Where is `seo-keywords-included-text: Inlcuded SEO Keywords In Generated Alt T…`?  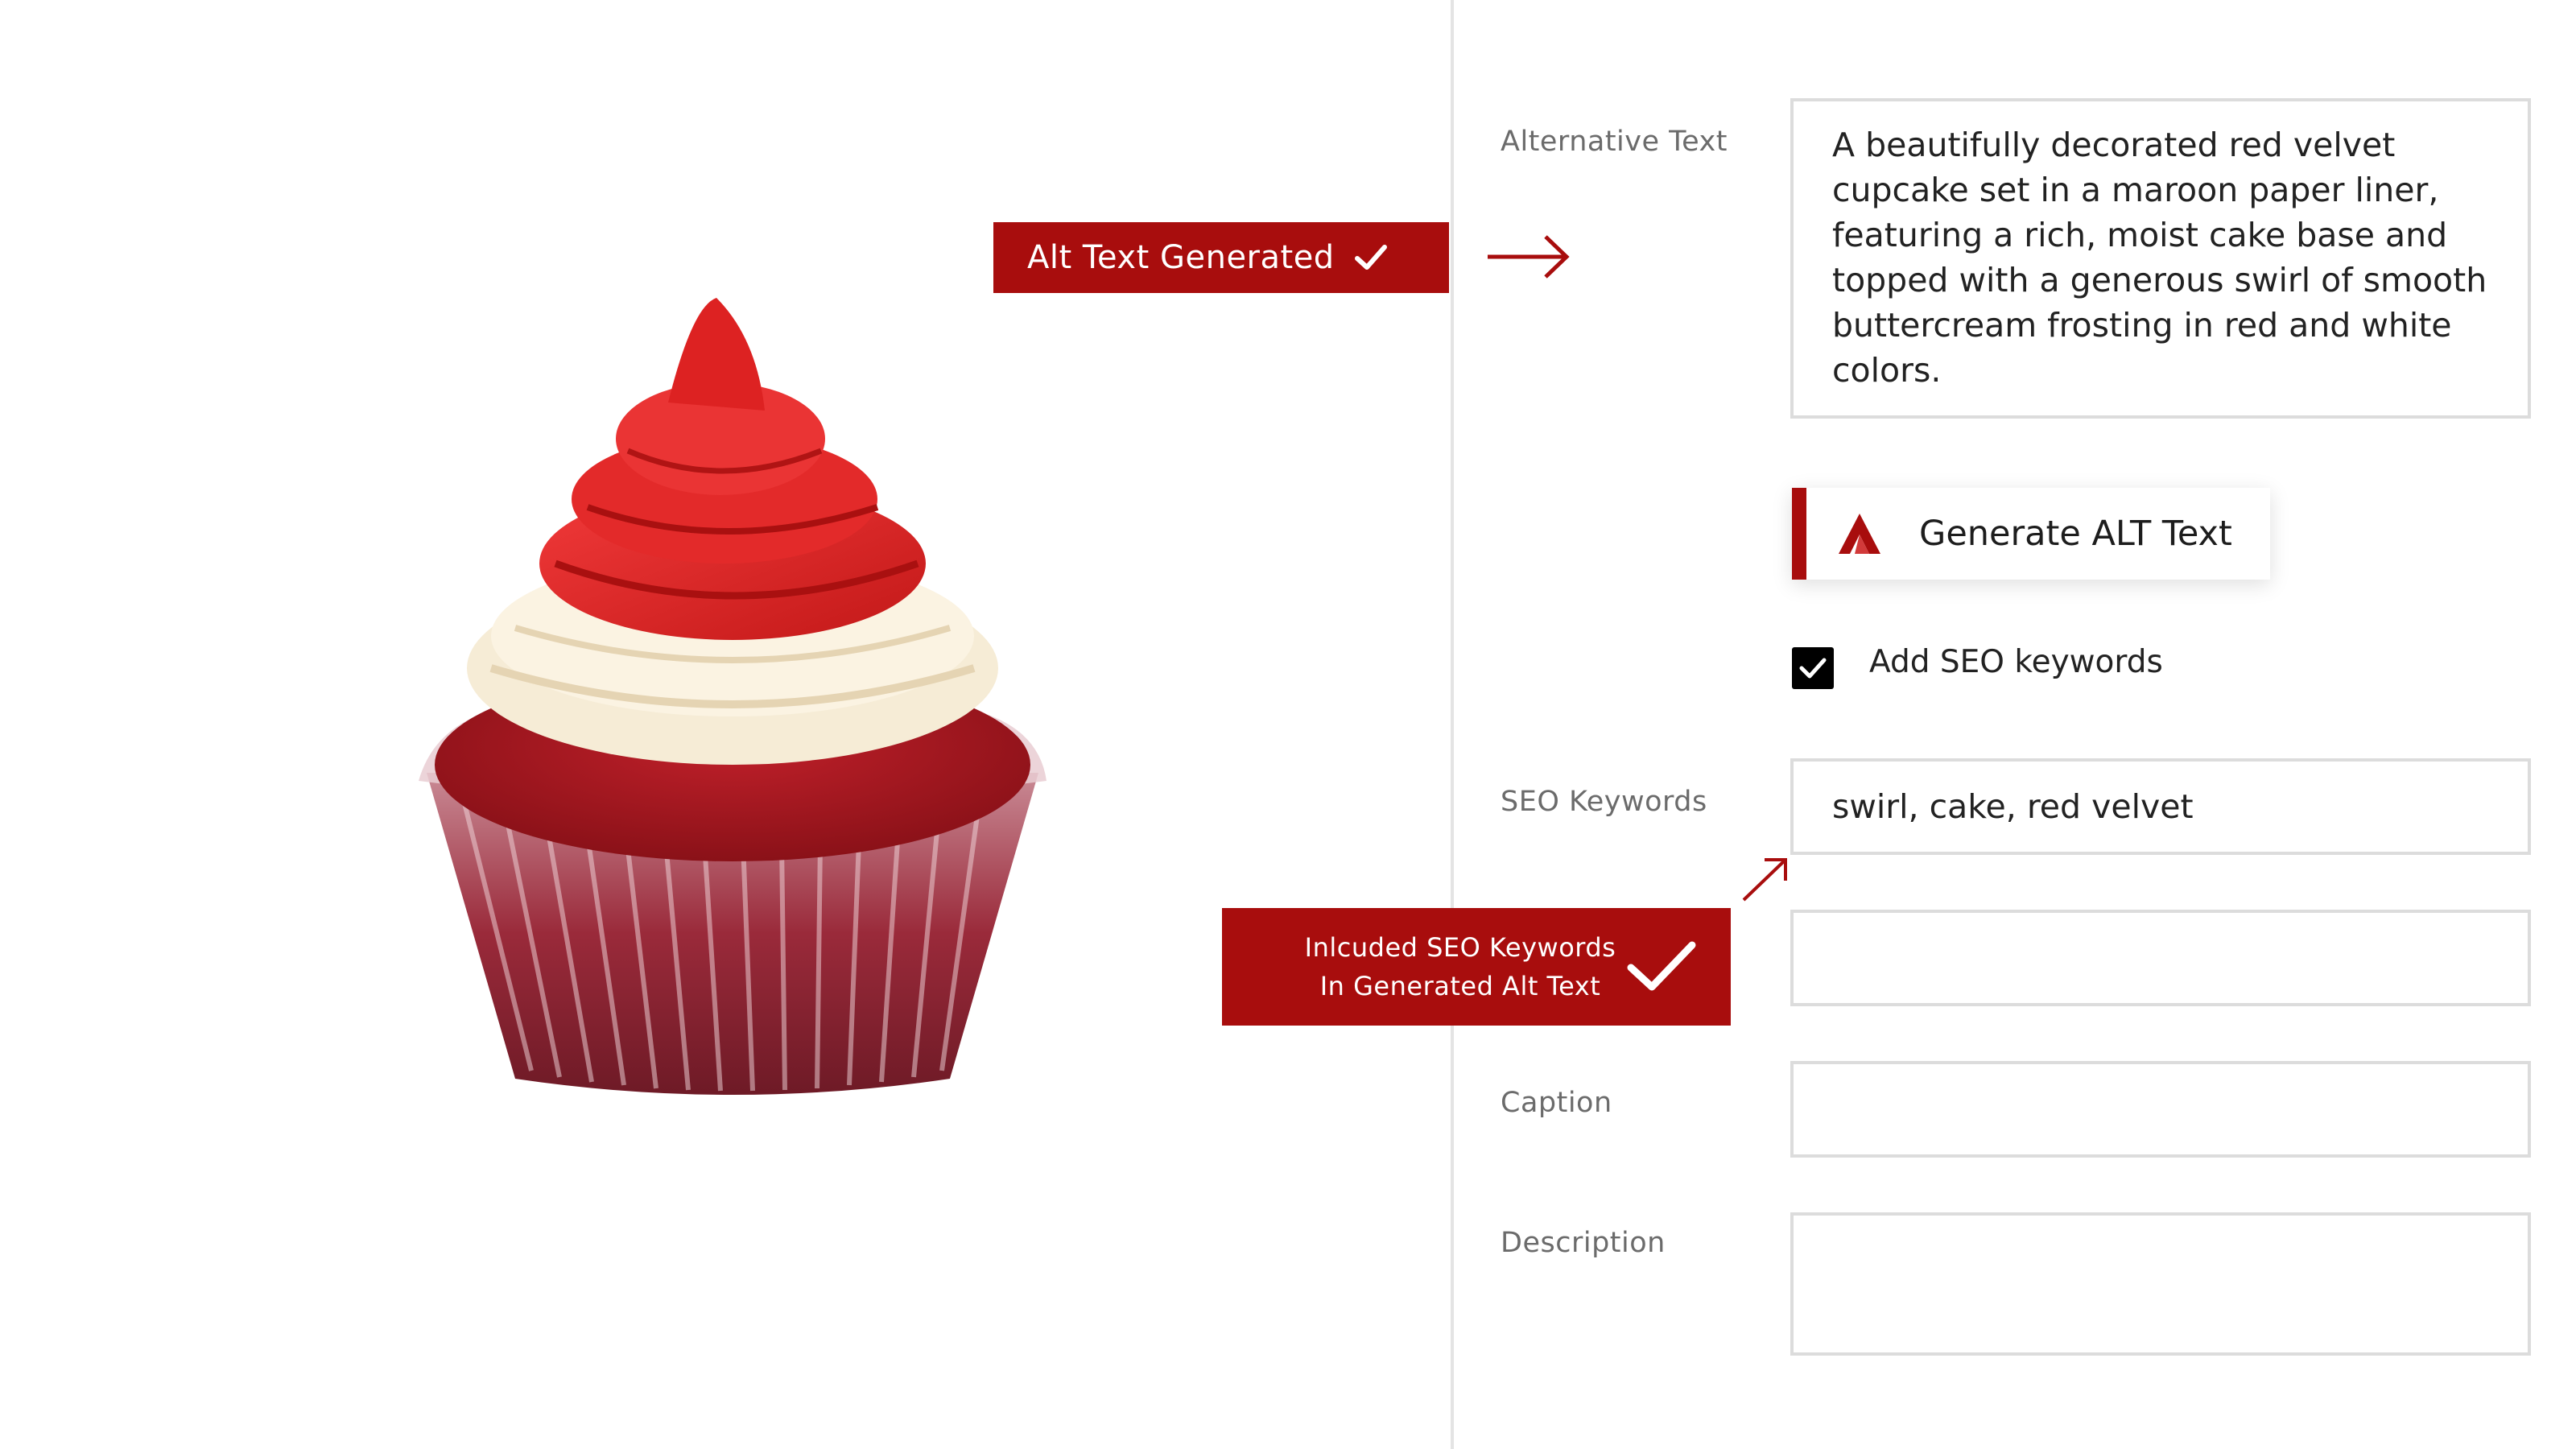 seo-keywords-included-text: Inlcuded SEO Keywords In Generated Alt T… is located at coordinates (1460, 966).